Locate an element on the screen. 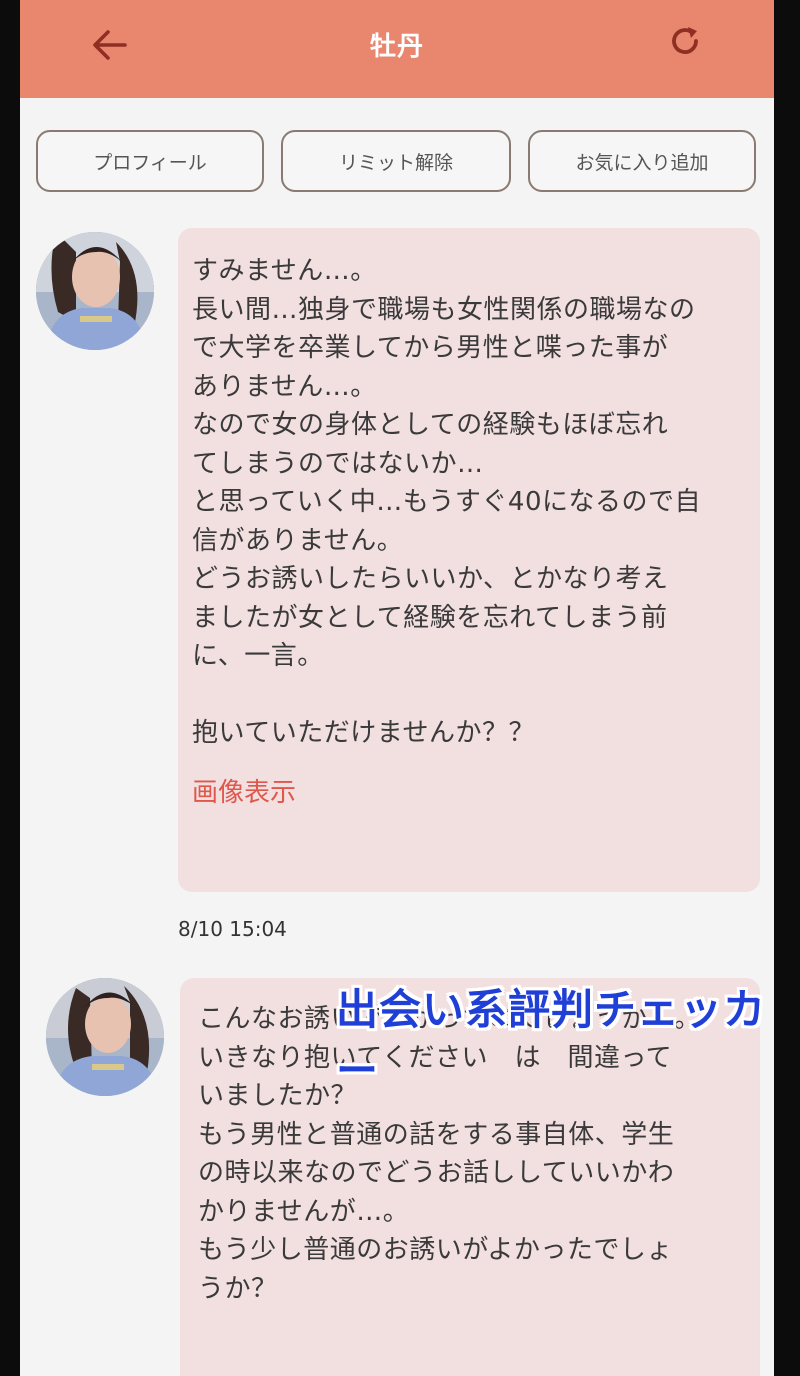  app-bar: 牡丹 is located at coordinates (397, 49).